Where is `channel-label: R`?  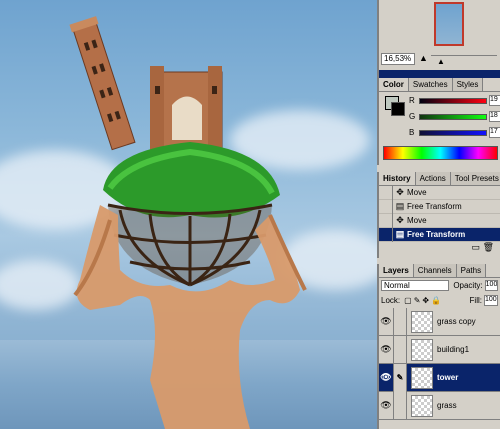 channel-label: R is located at coordinates (412, 100).